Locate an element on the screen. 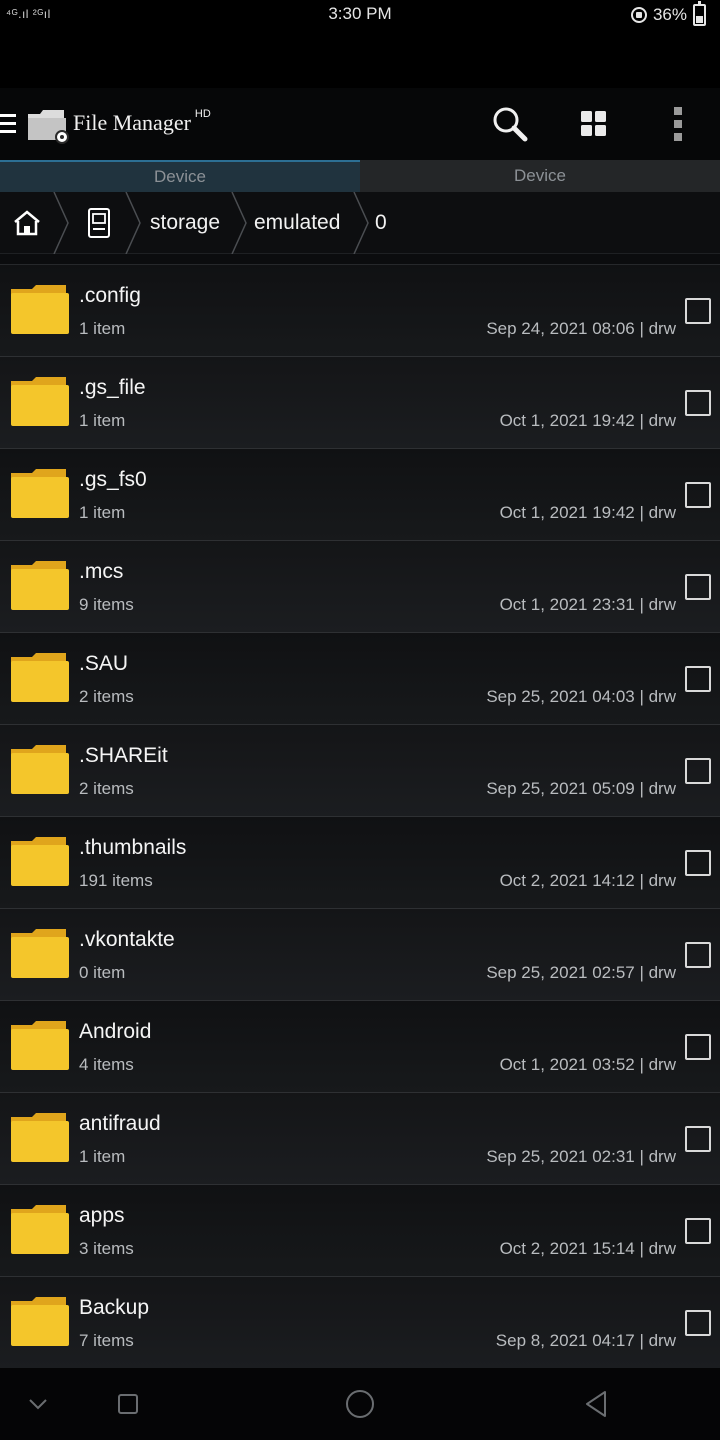  location-tabs: Device Device is located at coordinates (360, 176).